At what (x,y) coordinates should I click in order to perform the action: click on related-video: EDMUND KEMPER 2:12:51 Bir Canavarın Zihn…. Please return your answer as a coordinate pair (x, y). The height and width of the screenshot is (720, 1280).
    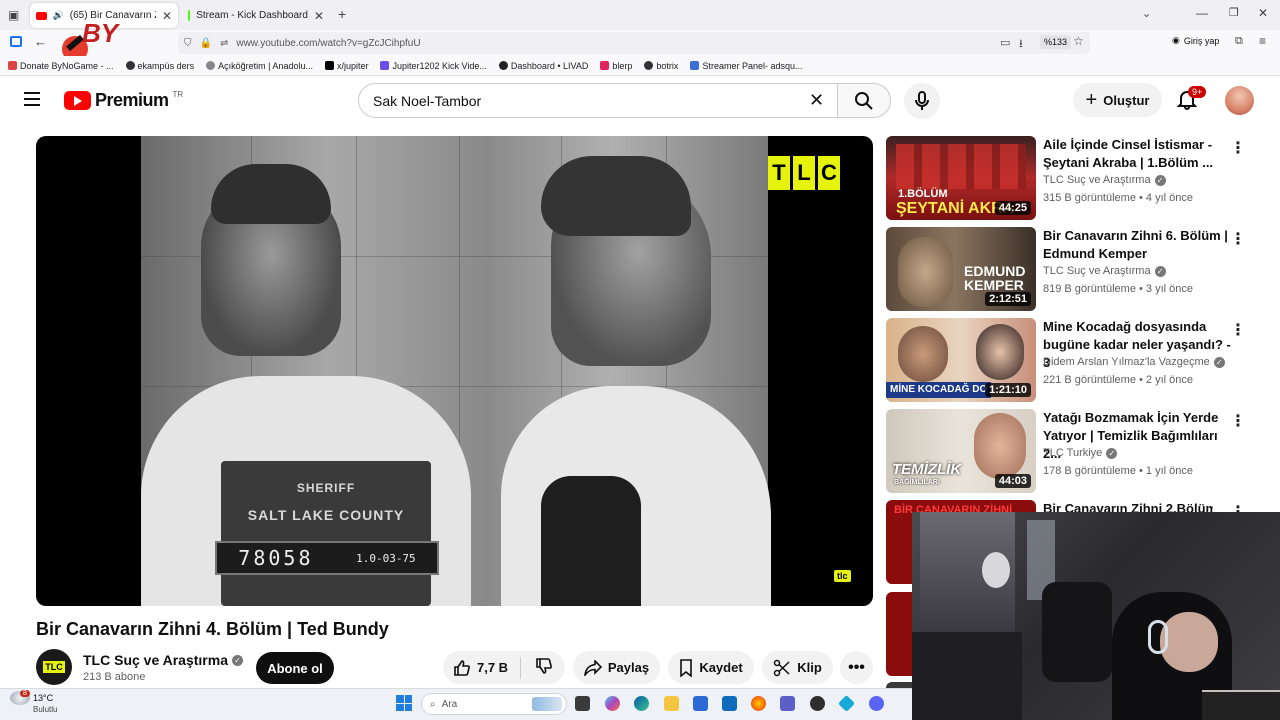
    Looking at the image, I should click on (1076, 269).